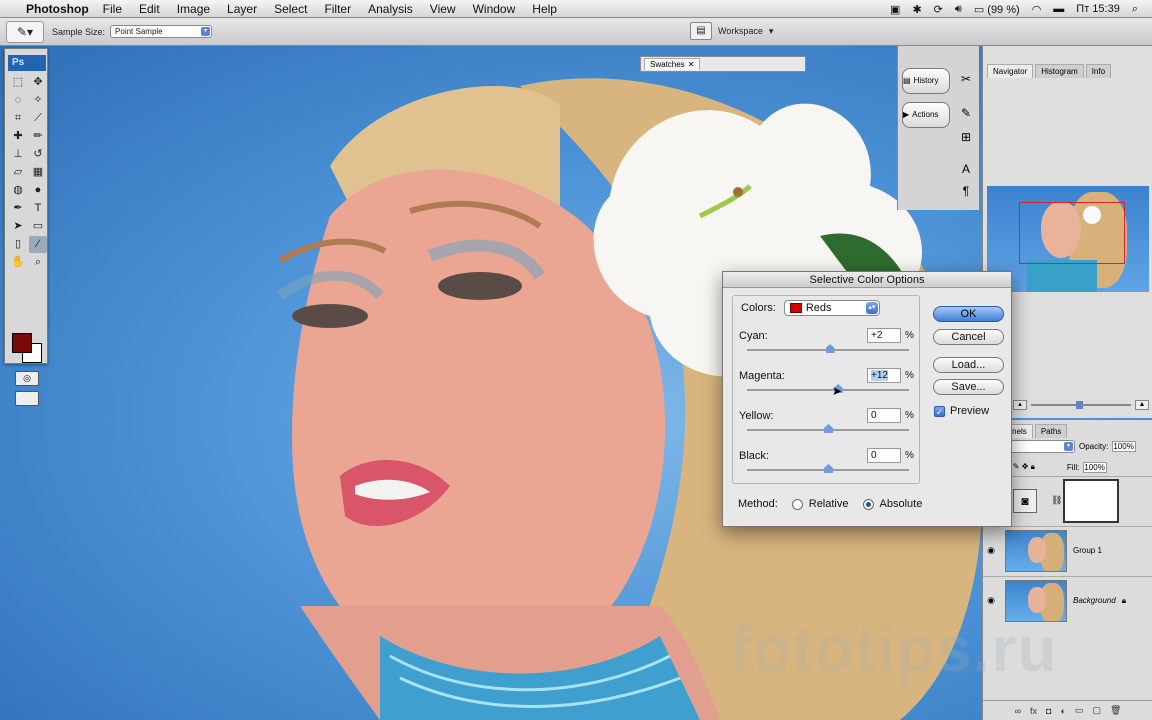 The image size is (1152, 720). What do you see at coordinates (149, 9) in the screenshot?
I see `menu-edit: Edit` at bounding box center [149, 9].